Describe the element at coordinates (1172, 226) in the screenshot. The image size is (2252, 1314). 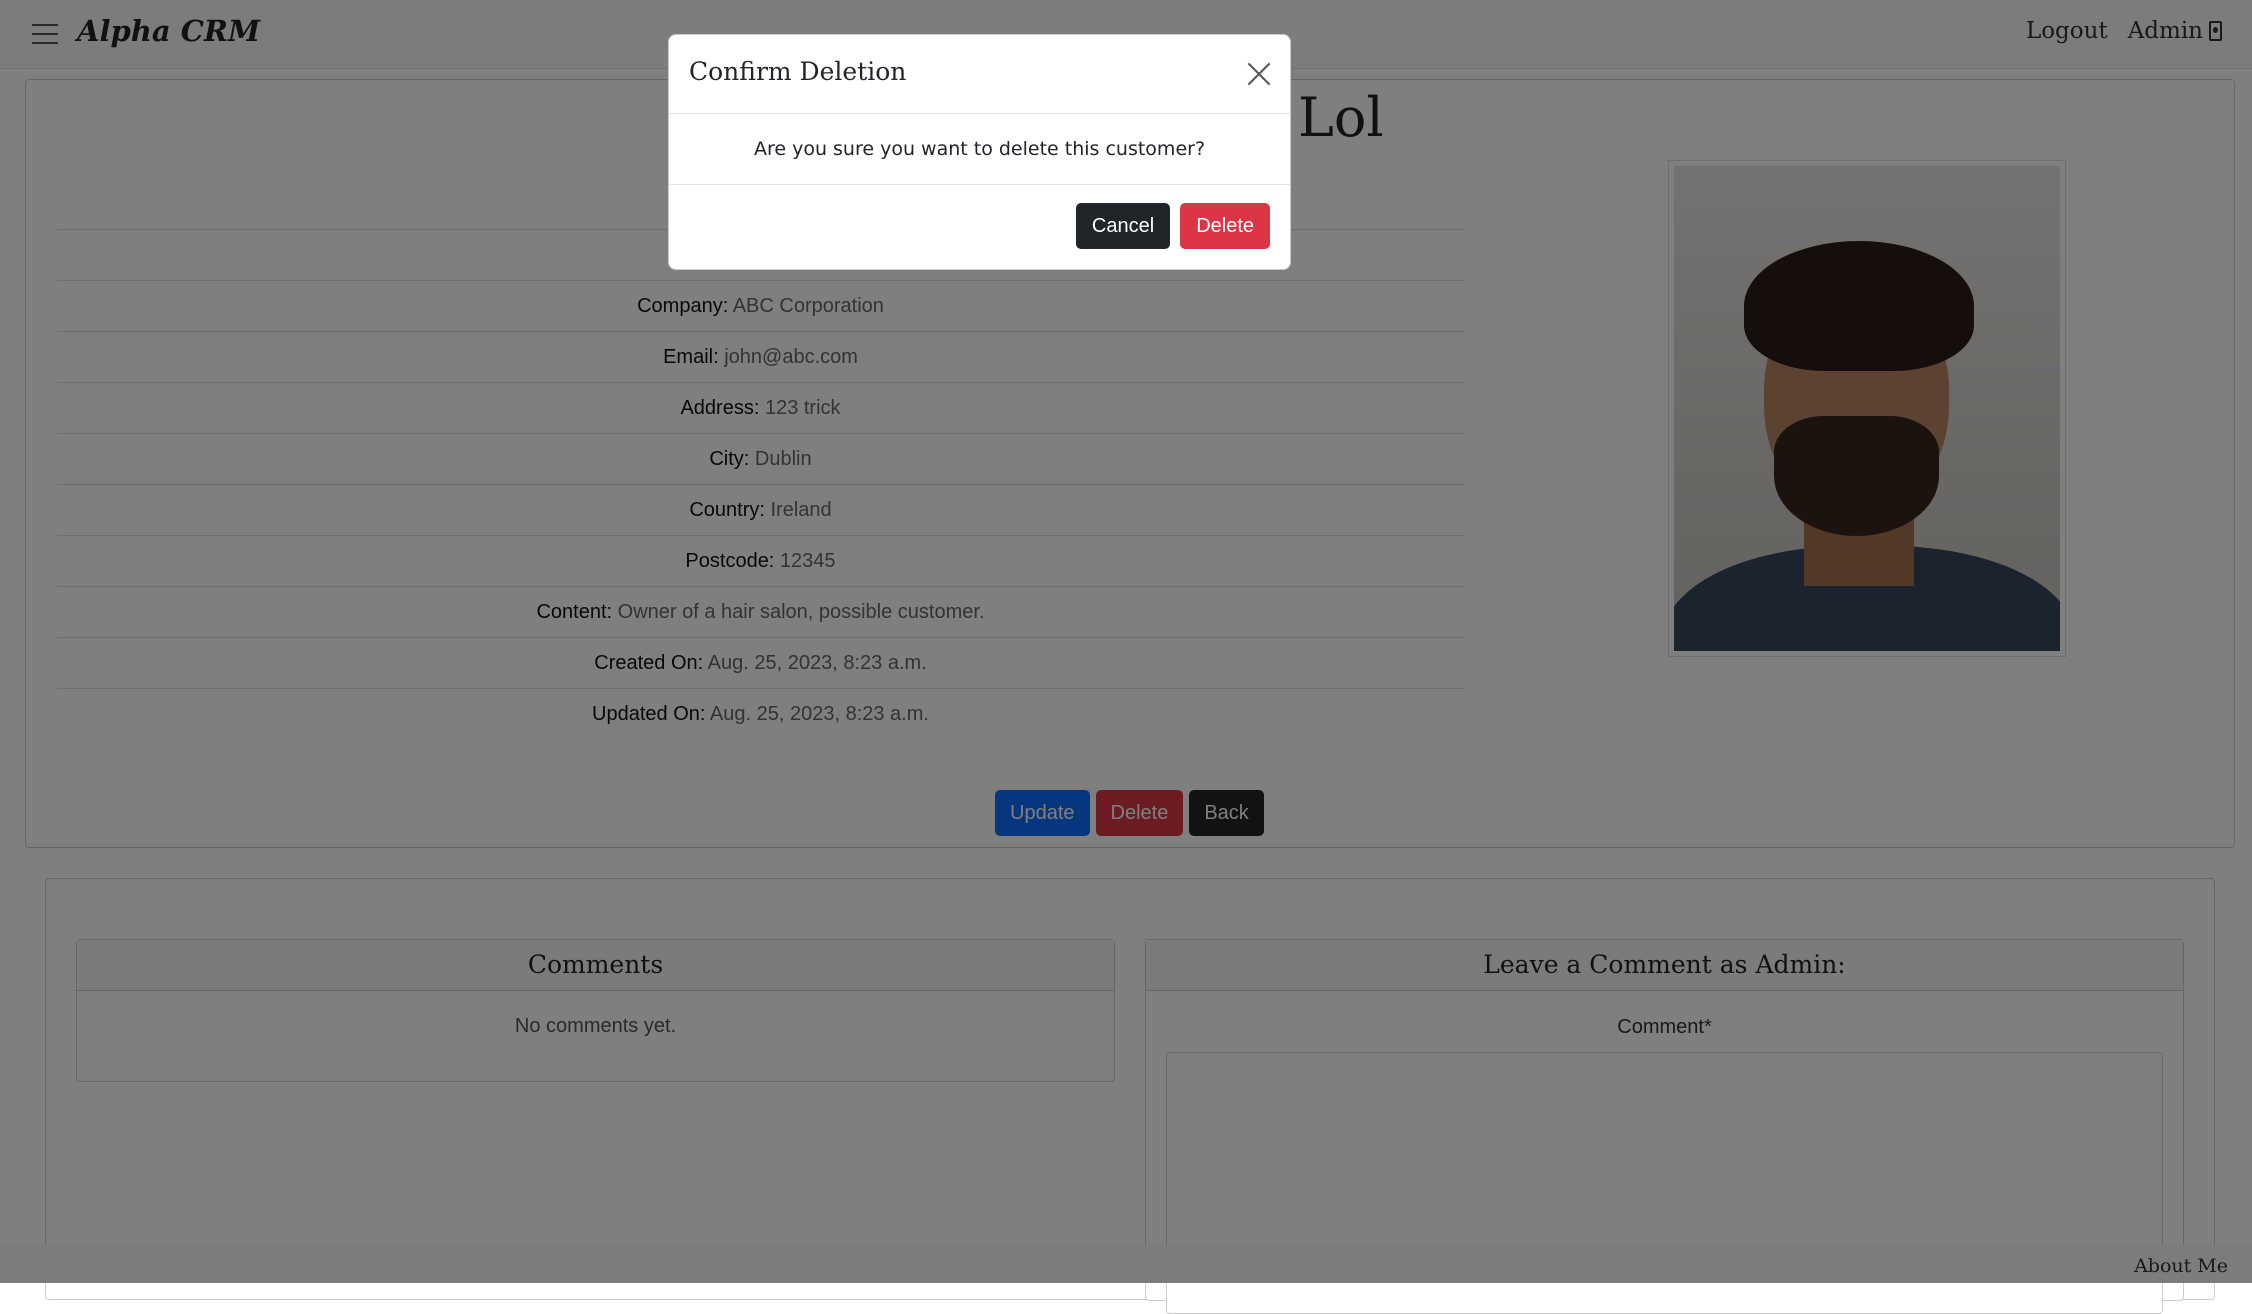
I see `modal-footer: Cancel Delete` at that location.